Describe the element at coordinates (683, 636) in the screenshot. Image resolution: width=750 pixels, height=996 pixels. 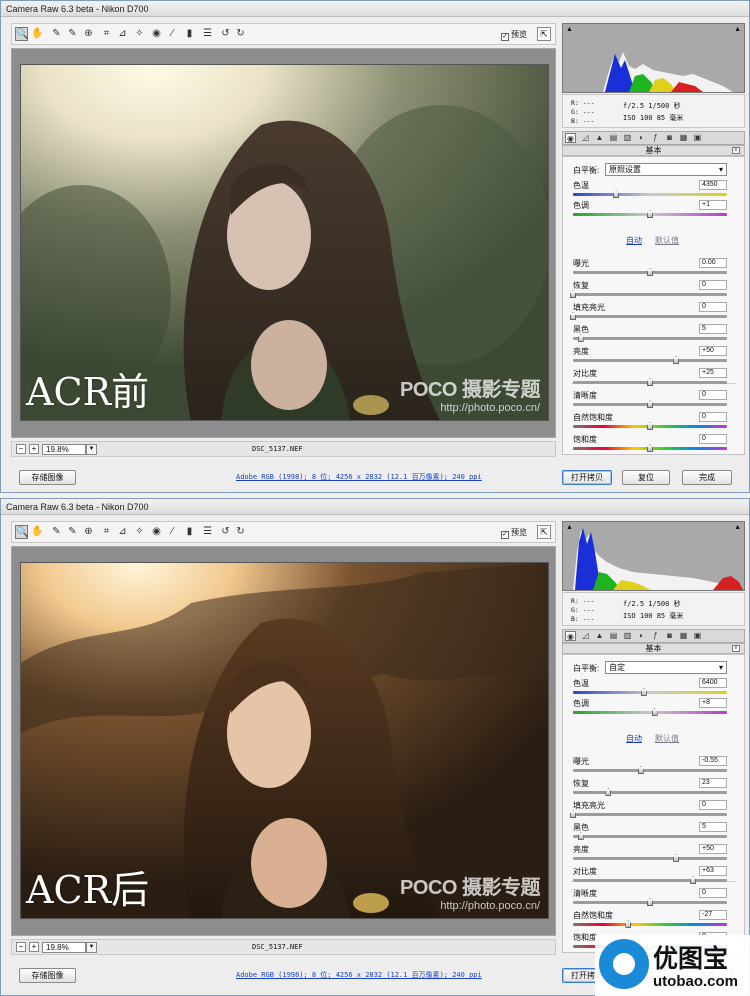
I see `presets-tab-icon: ▦` at that location.